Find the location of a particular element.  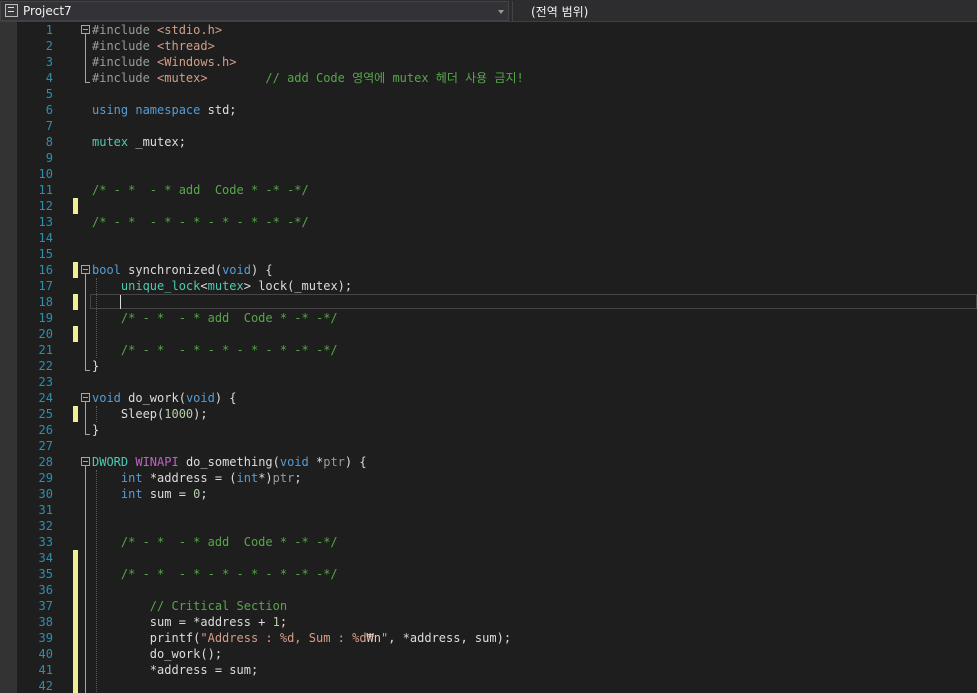

code-line: 9 is located at coordinates (488, 158).